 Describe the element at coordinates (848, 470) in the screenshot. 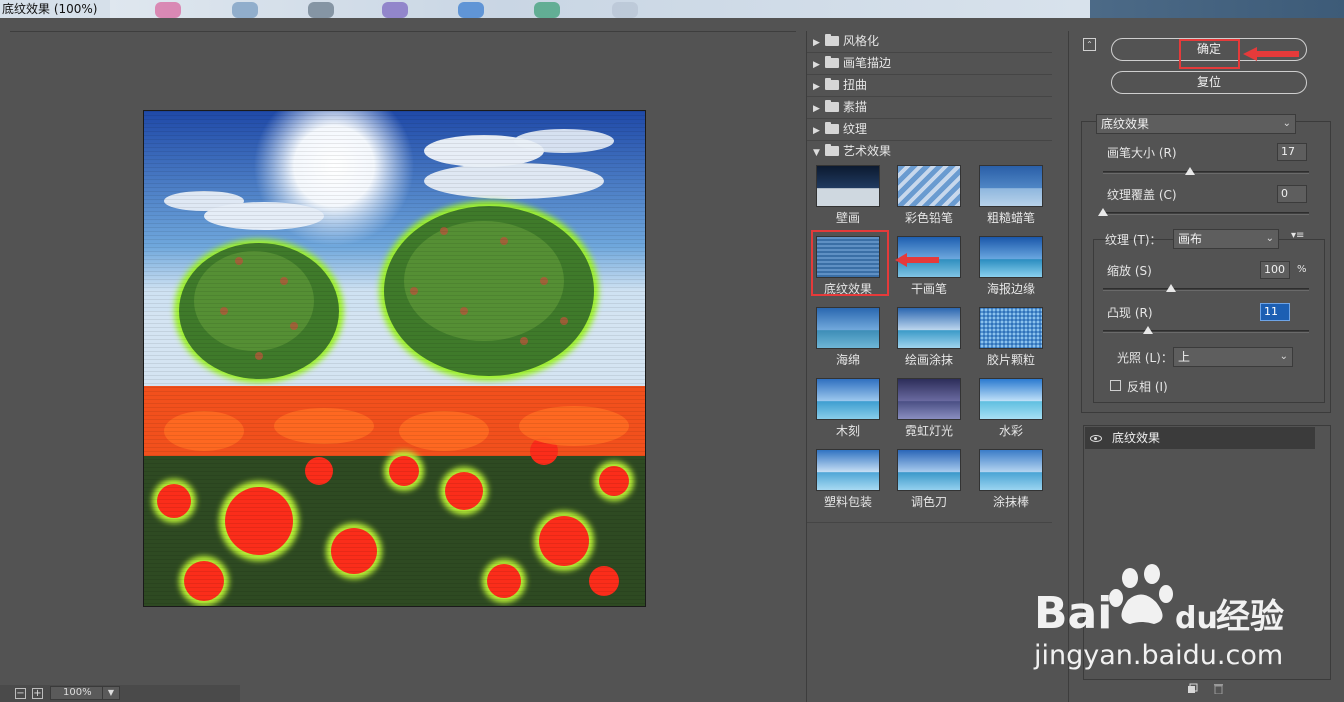

I see `filter-thumb-plastic-wrap` at that location.